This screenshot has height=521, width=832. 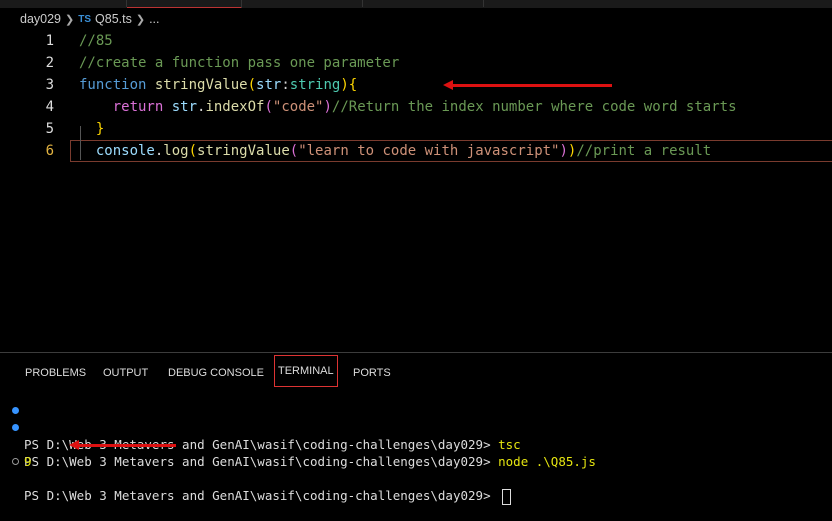 What do you see at coordinates (416, 63) in the screenshot?
I see `code-line: 2 //create a function pass one parameter` at bounding box center [416, 63].